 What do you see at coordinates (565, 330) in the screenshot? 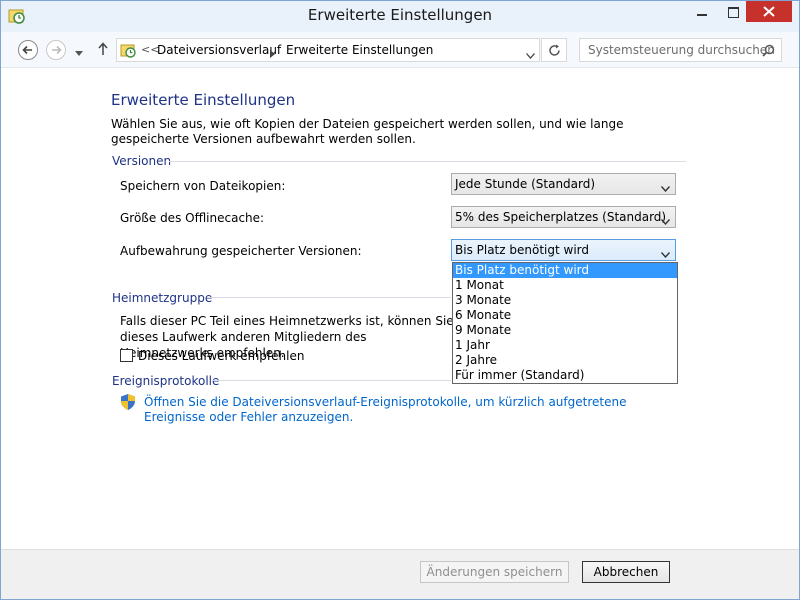
I see `dropdown-option: 9 Monate` at bounding box center [565, 330].